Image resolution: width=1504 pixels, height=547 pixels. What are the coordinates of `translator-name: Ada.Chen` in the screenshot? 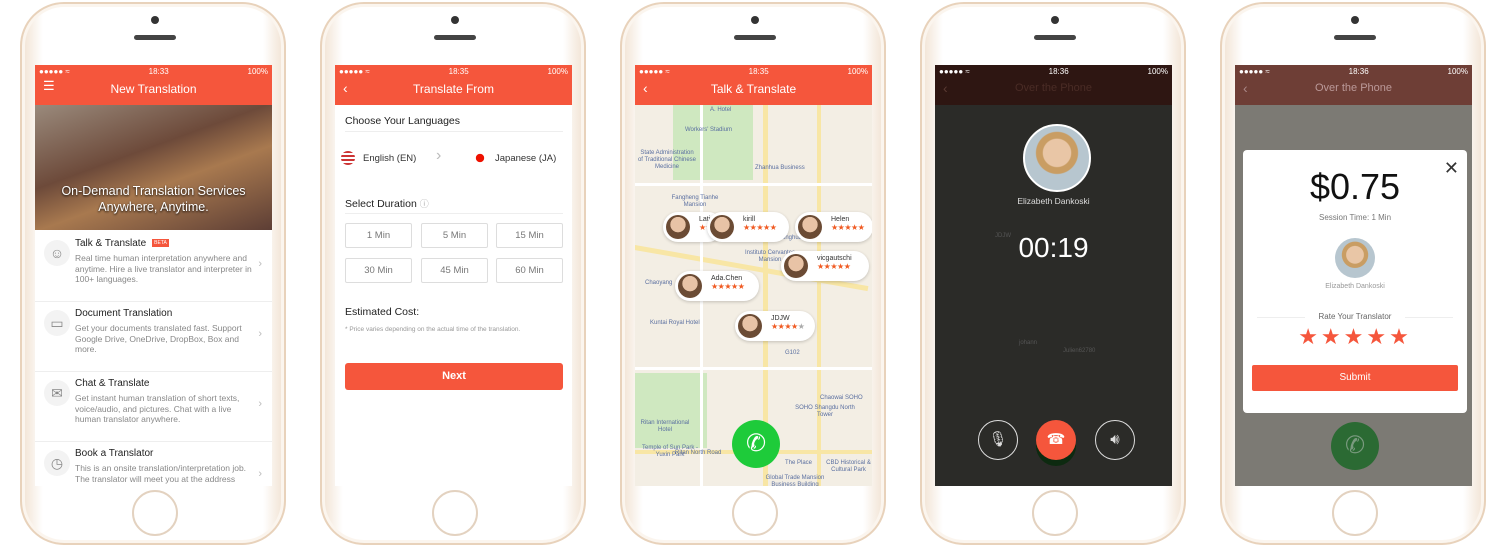 It's located at (727, 278).